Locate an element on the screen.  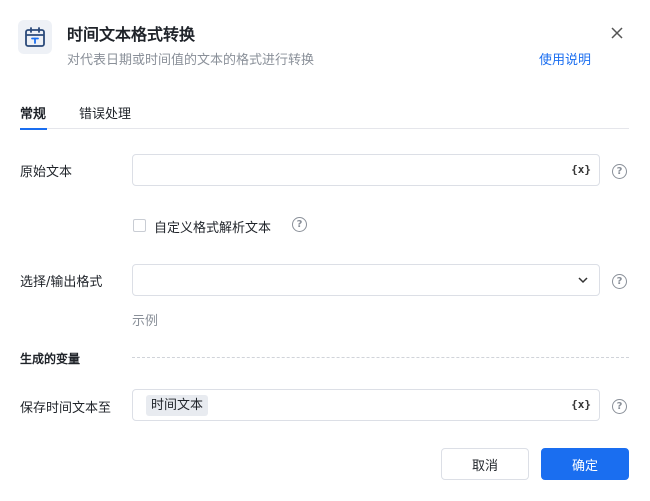
tab-bar: 常规 错误处理 is located at coordinates (324, 115).